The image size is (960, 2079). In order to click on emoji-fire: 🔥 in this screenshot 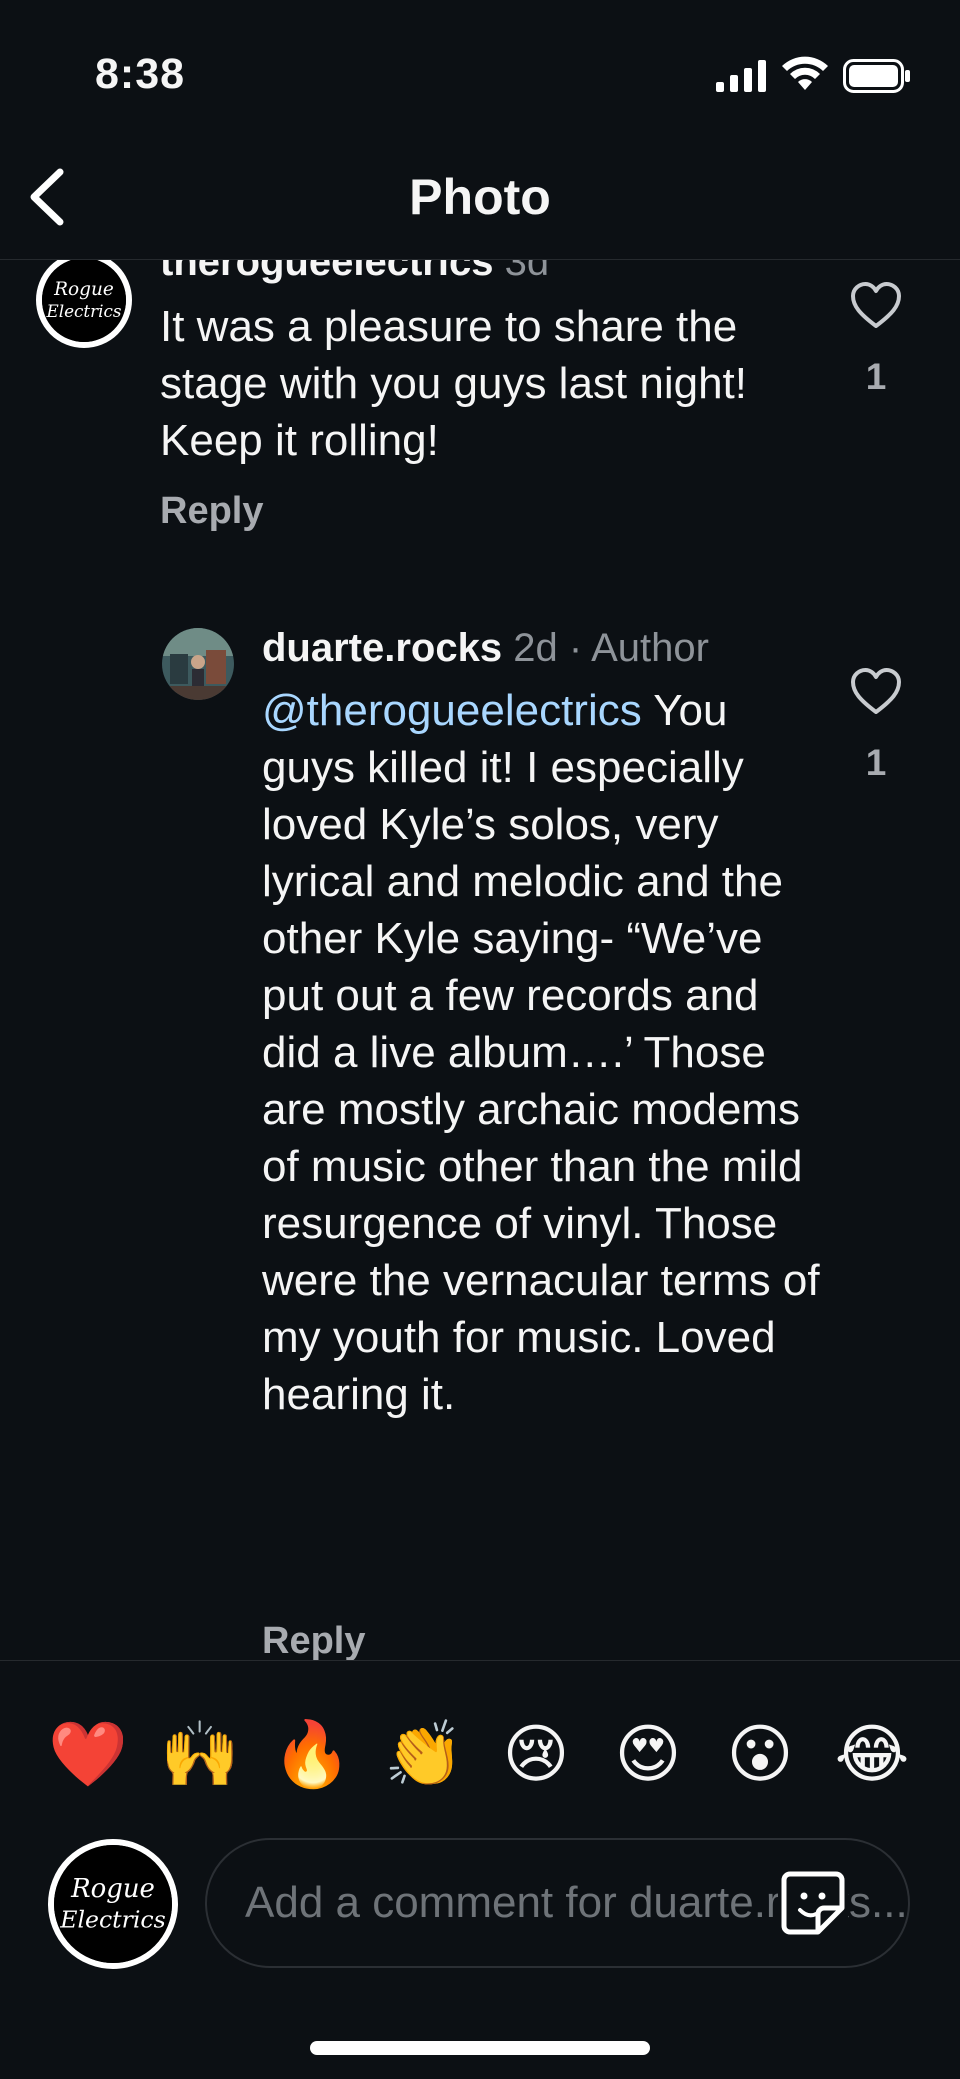, I will do `click(312, 1755)`.